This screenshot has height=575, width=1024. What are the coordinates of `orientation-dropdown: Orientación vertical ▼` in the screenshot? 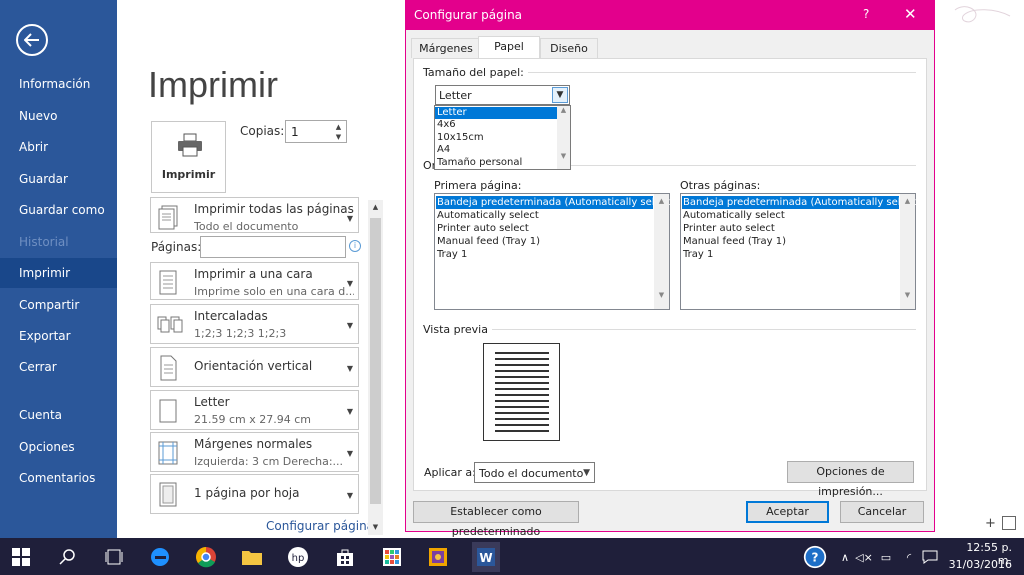 It's located at (254, 367).